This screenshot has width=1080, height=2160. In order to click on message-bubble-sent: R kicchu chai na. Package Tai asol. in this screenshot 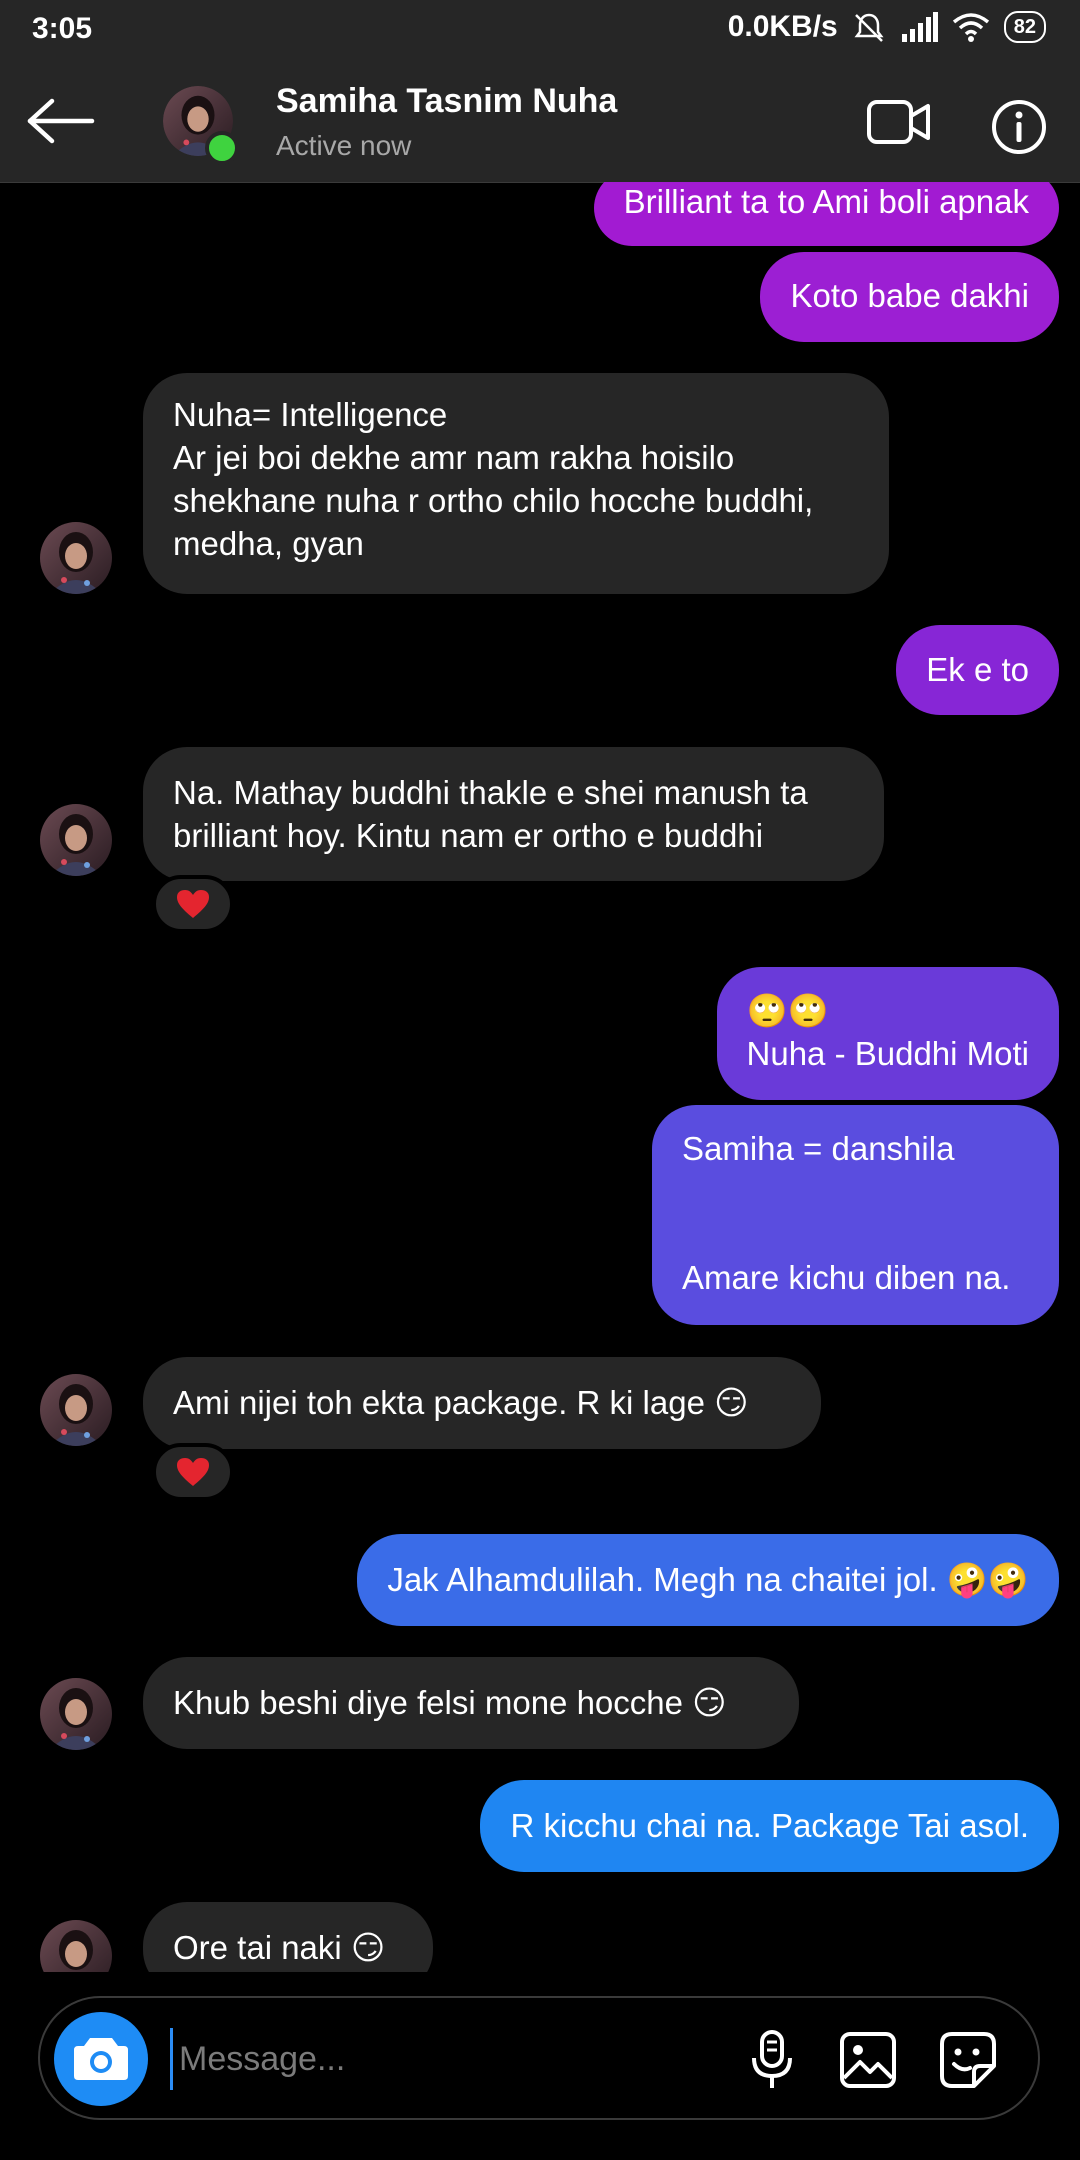, I will do `click(769, 1826)`.